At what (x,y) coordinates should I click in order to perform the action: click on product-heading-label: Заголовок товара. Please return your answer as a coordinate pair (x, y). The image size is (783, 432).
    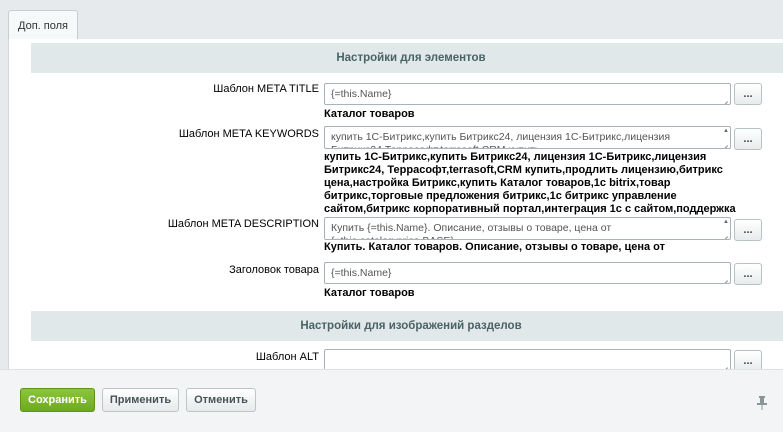
    Looking at the image, I should click on (274, 270).